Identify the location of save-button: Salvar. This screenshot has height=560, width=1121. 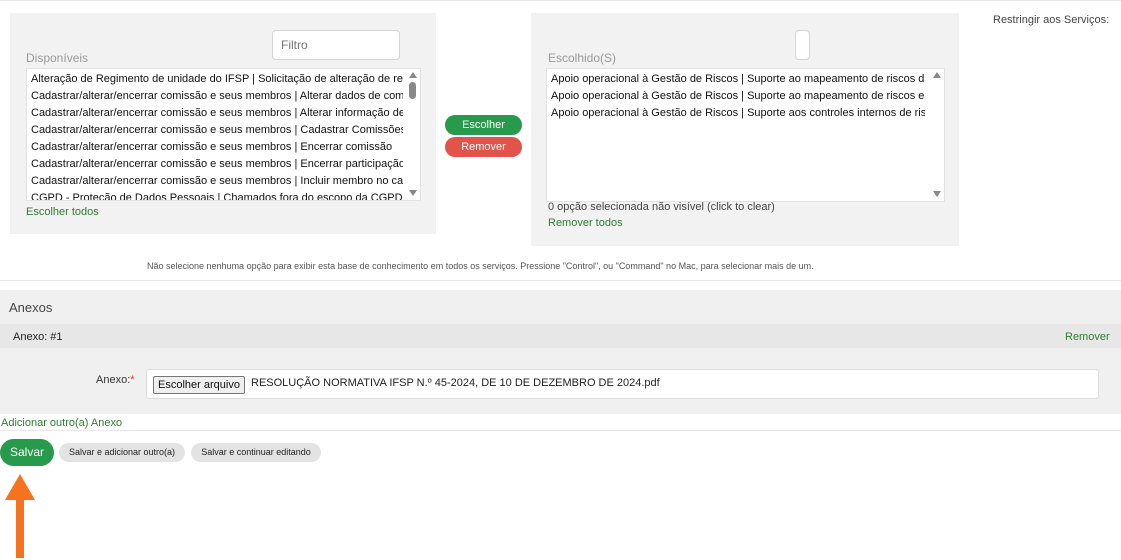
(27, 452).